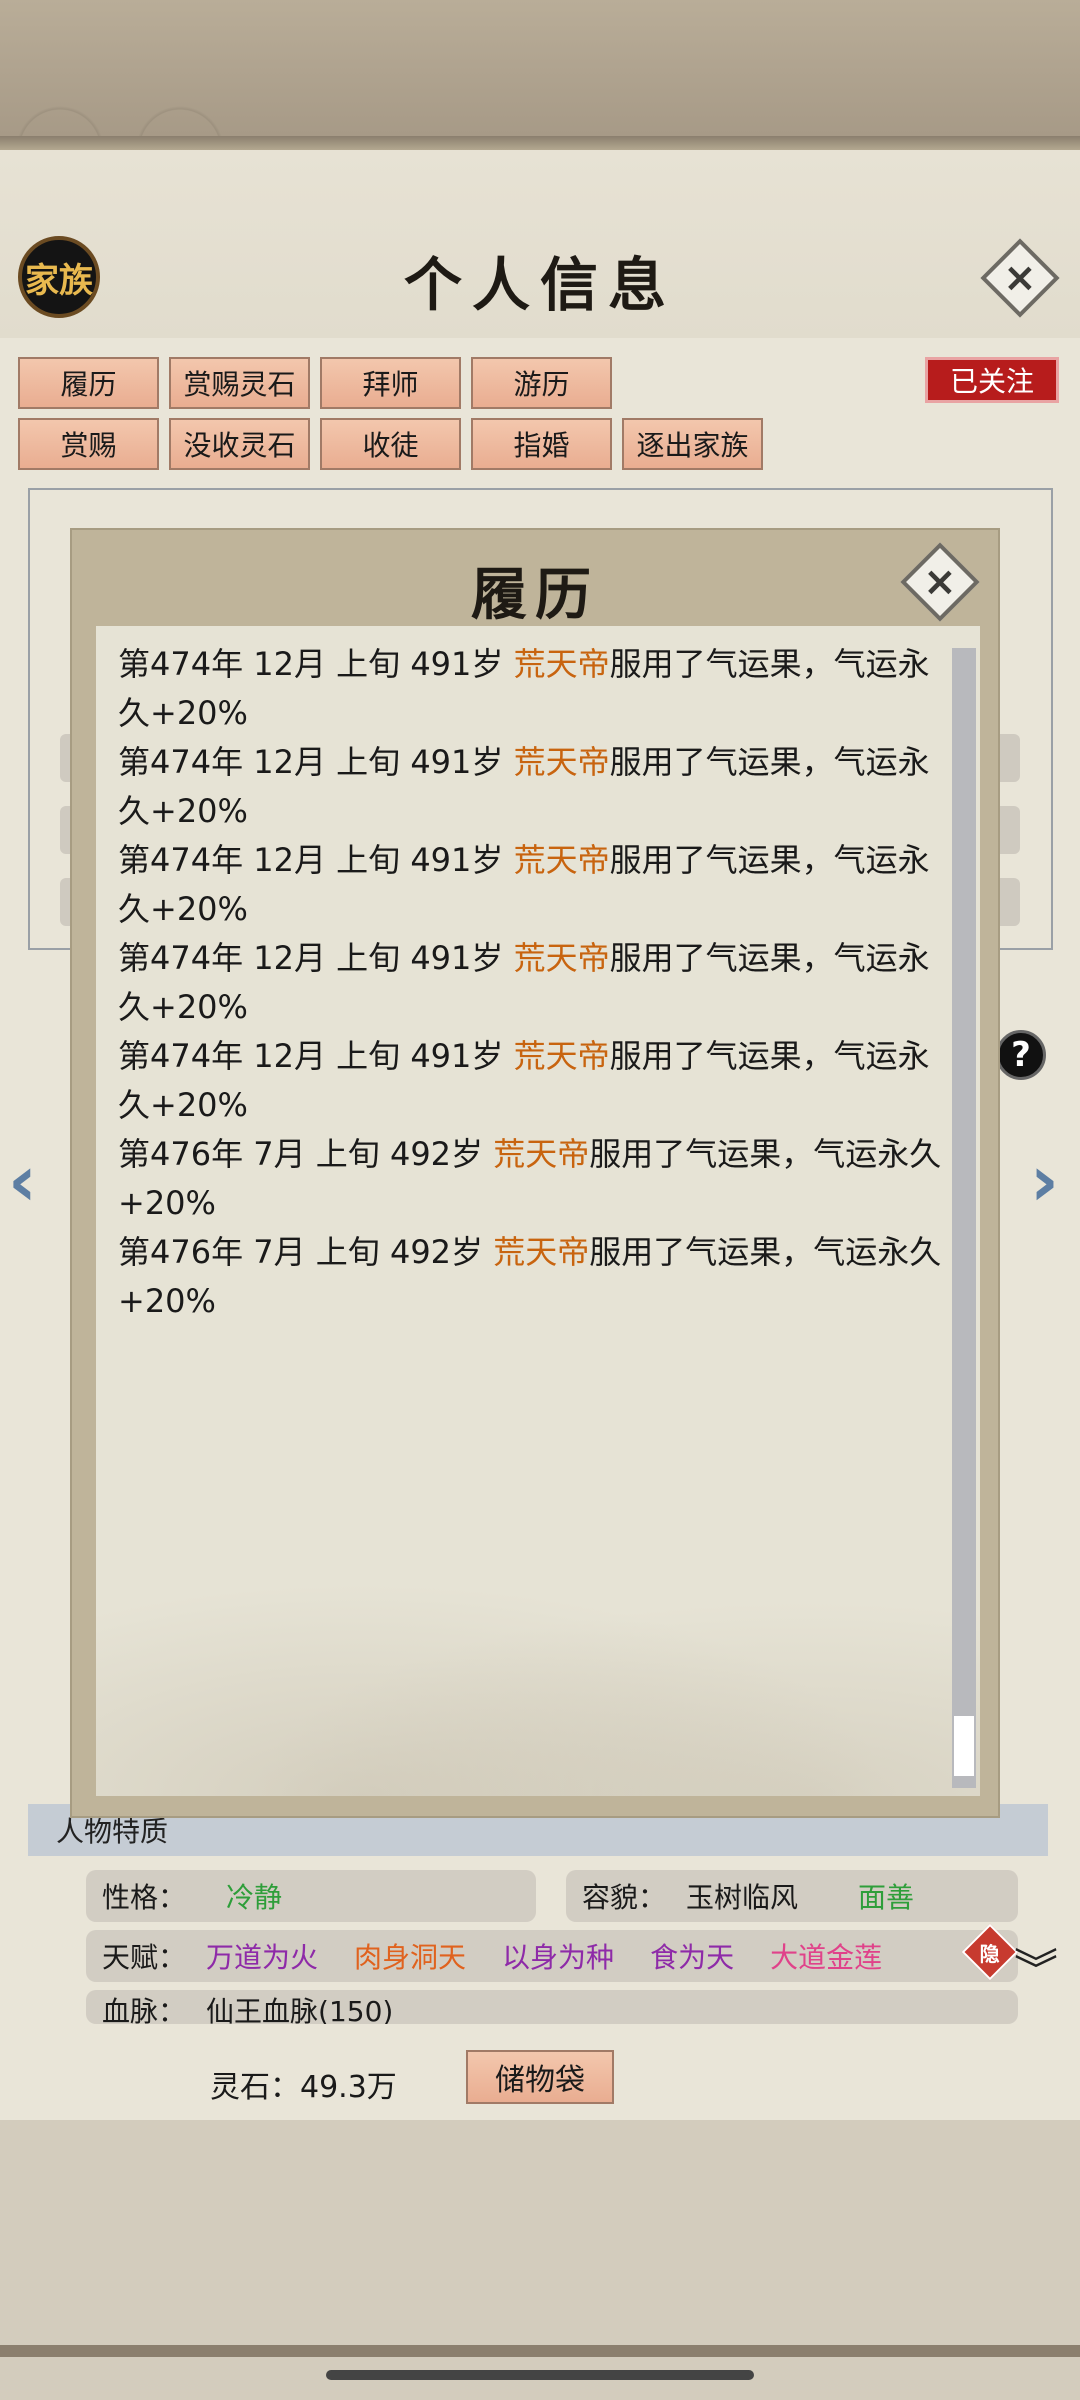  I want to click on personality-label: 性格：, so click(144, 1897).